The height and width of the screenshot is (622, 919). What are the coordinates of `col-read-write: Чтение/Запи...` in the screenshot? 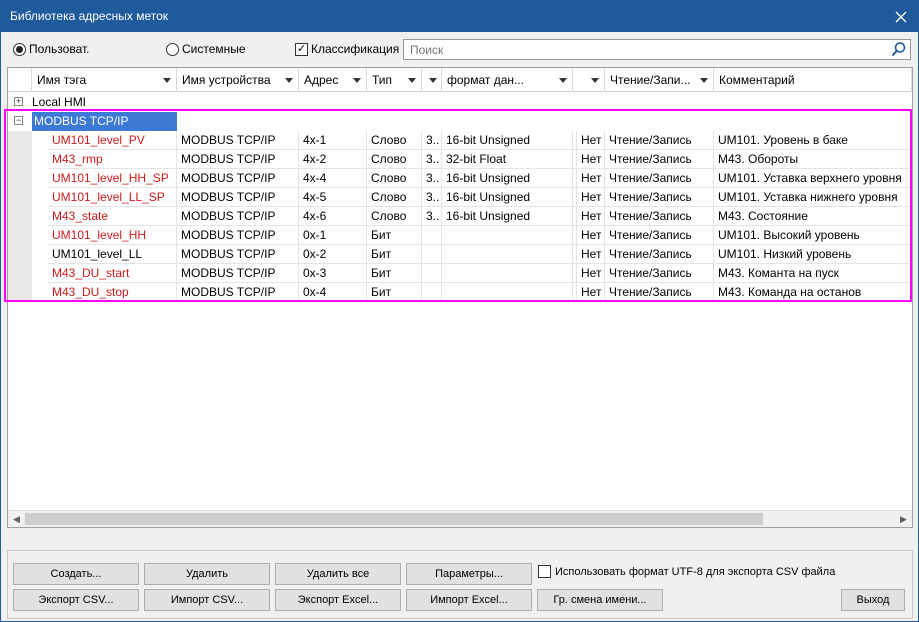 It's located at (659, 80).